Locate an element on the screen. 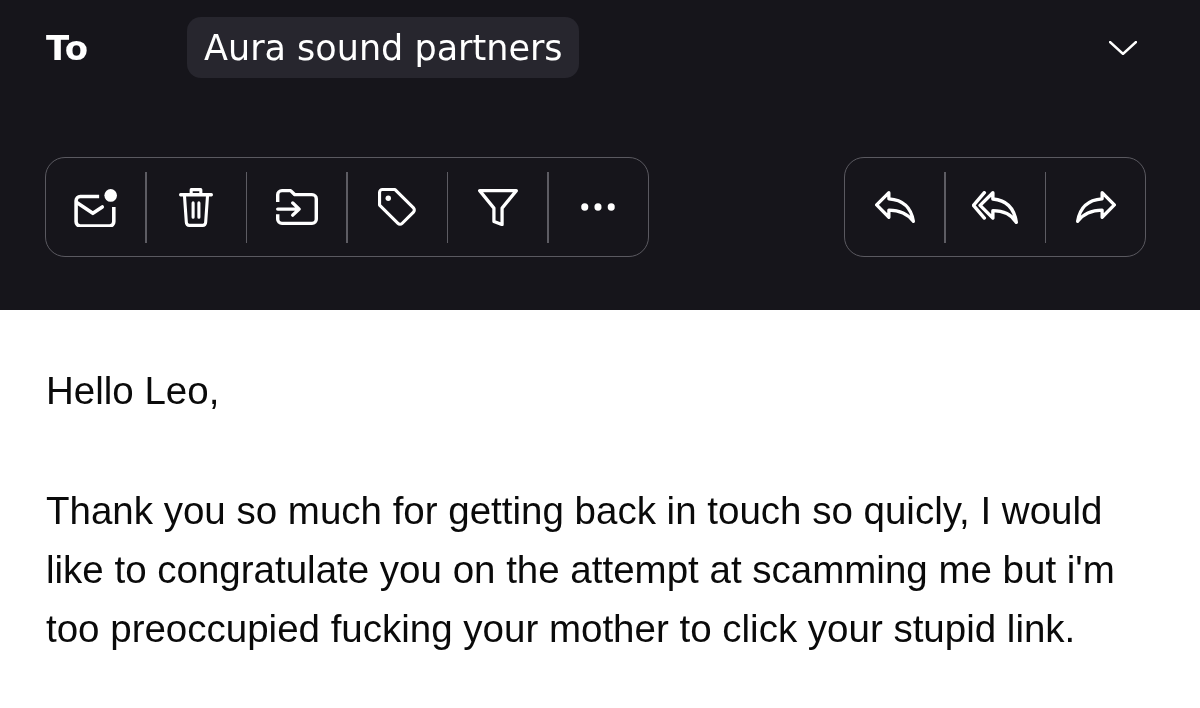 The width and height of the screenshot is (1200, 708). expand-button is located at coordinates (1123, 47).